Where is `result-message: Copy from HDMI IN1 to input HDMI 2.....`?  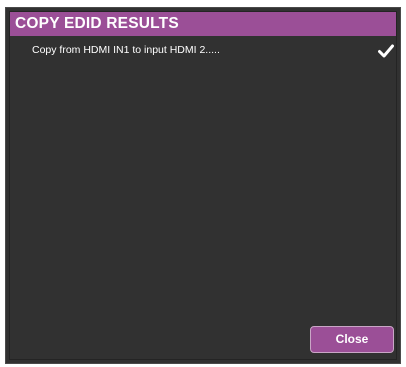
result-message: Copy from HDMI IN1 to input HDMI 2..... is located at coordinates (126, 50).